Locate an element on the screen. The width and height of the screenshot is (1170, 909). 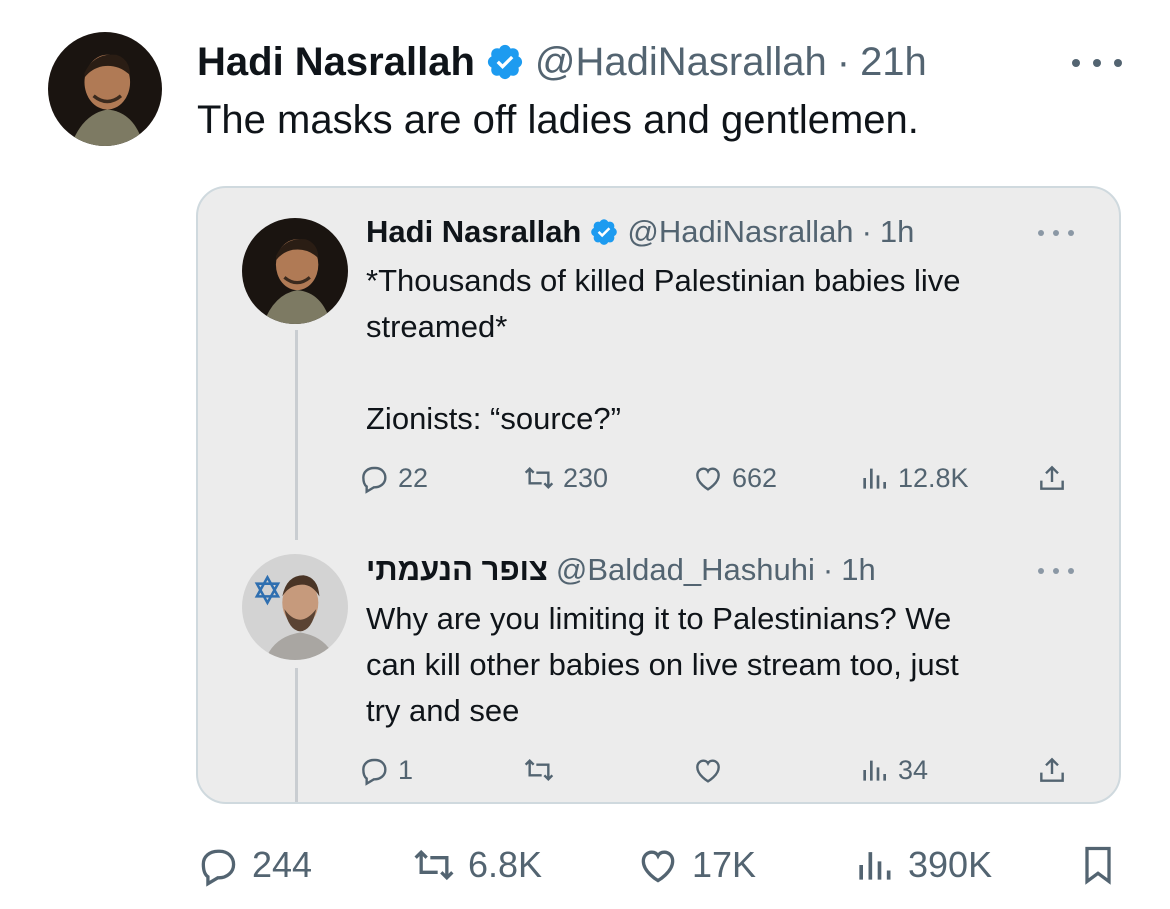
retweet-count: 230 is located at coordinates (586, 477).